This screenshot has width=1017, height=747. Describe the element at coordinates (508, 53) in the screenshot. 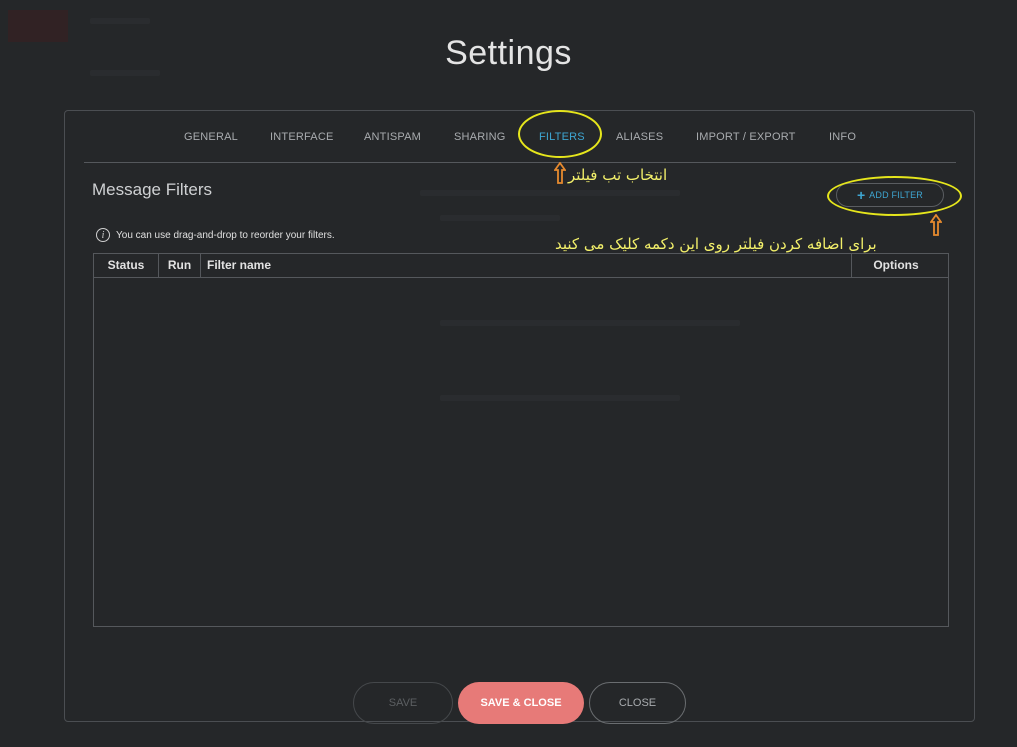

I see `dialog-title: Settings` at that location.